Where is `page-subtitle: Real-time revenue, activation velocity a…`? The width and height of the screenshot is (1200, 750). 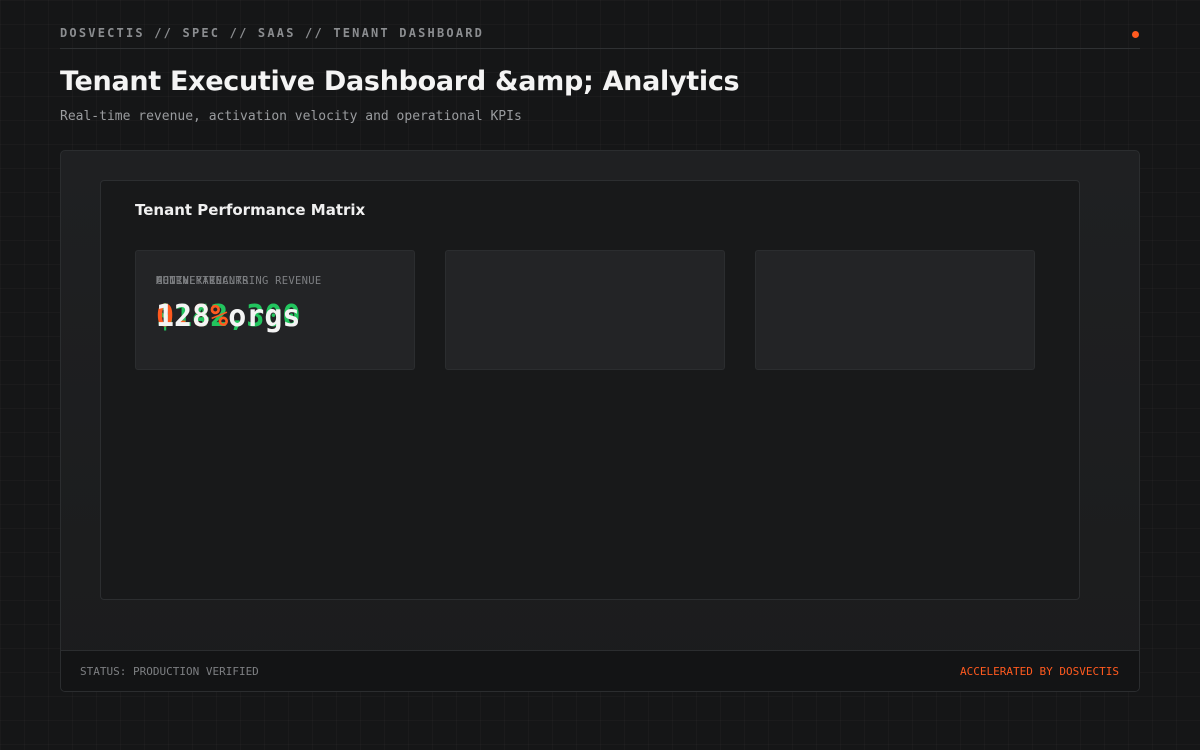 page-subtitle: Real-time revenue, activation velocity a… is located at coordinates (291, 116).